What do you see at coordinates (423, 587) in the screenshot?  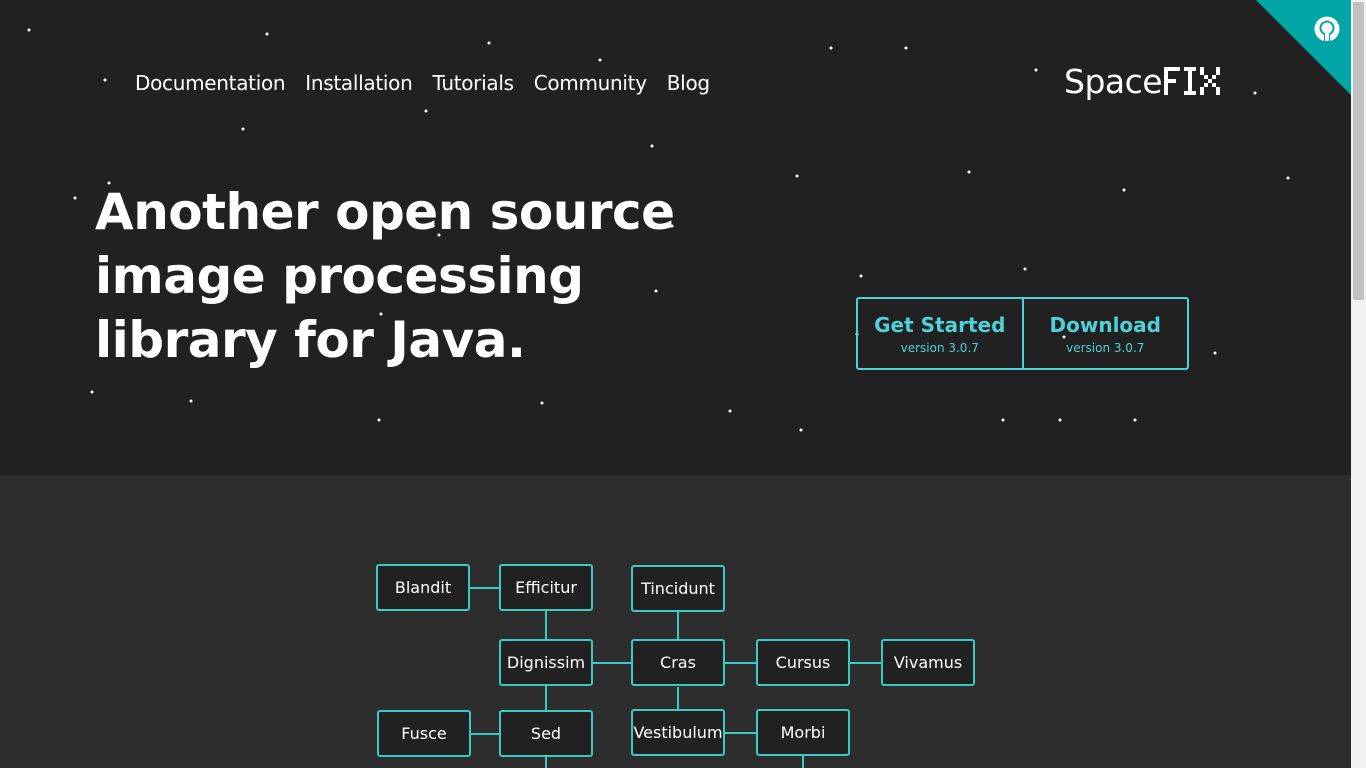 I see `tree-node-blandit: Blandit` at bounding box center [423, 587].